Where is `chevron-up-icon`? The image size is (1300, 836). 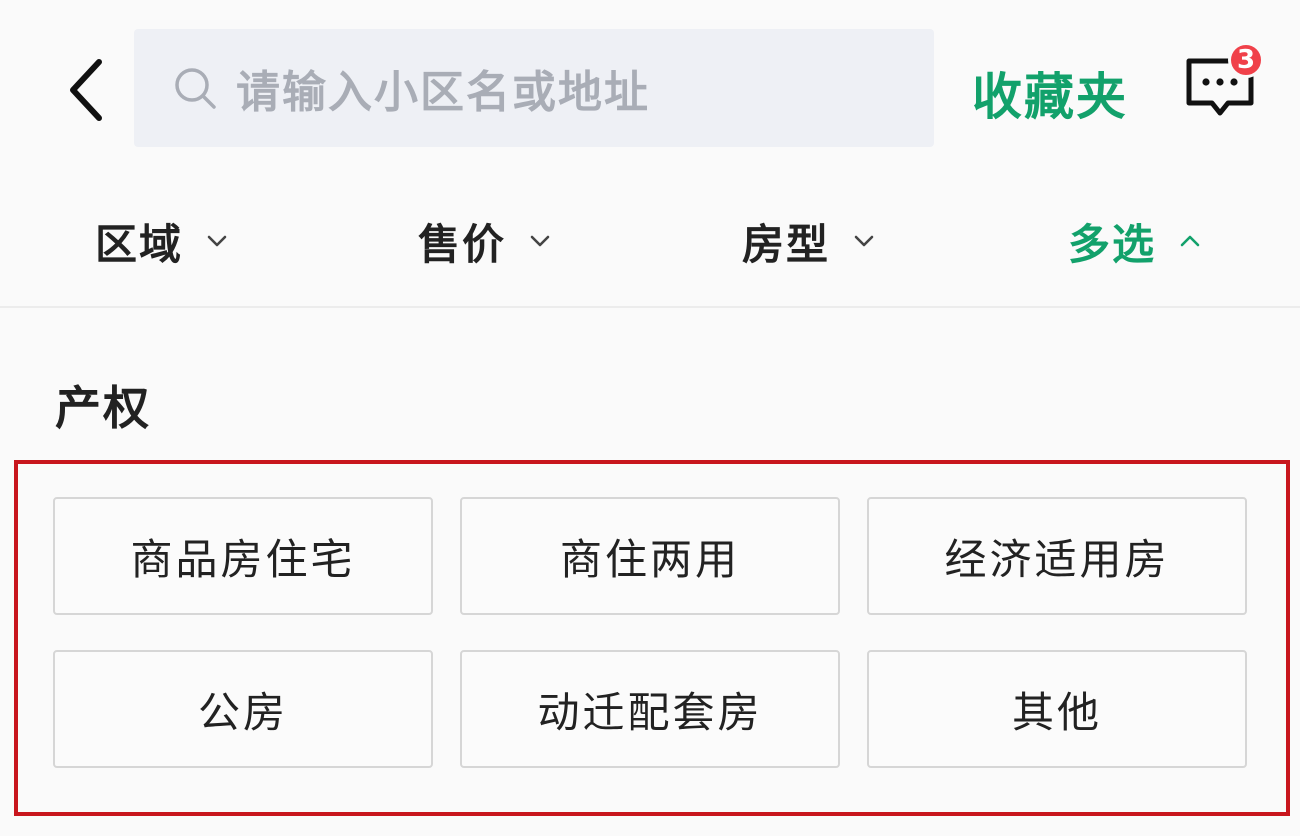
chevron-up-icon is located at coordinates (1190, 241).